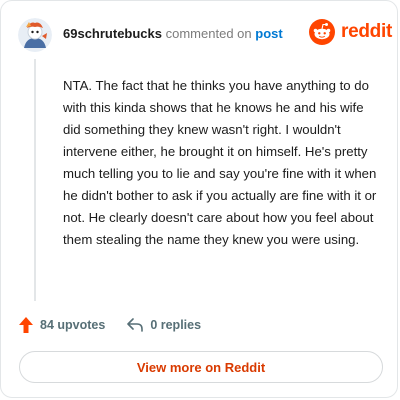 This screenshot has width=400, height=400. I want to click on replies-button: 0 replies, so click(164, 325).